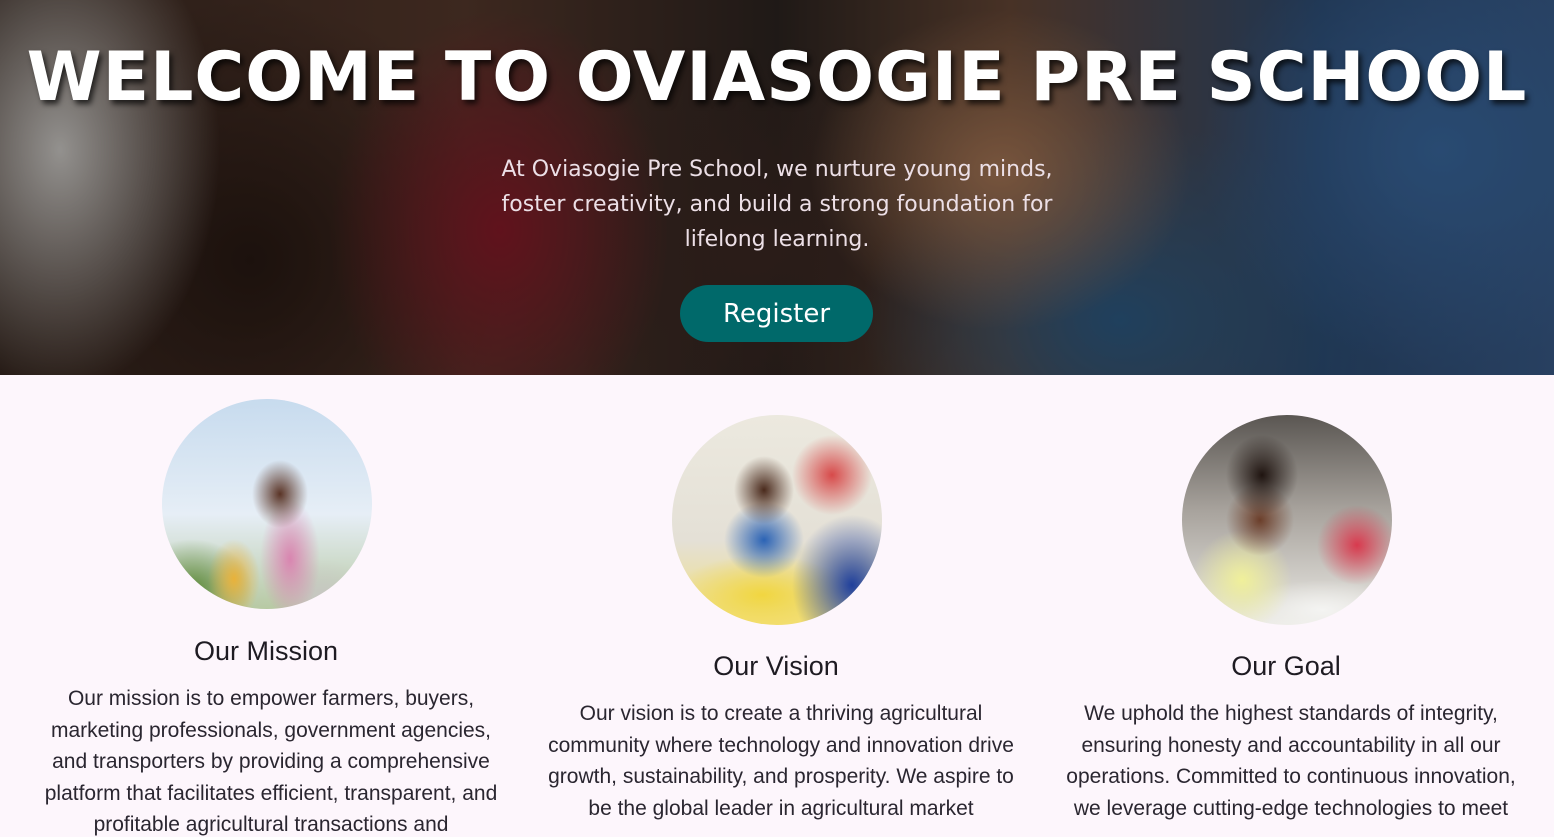 The height and width of the screenshot is (837, 1554). What do you see at coordinates (776, 666) in the screenshot?
I see `vision-title: Our Vision` at bounding box center [776, 666].